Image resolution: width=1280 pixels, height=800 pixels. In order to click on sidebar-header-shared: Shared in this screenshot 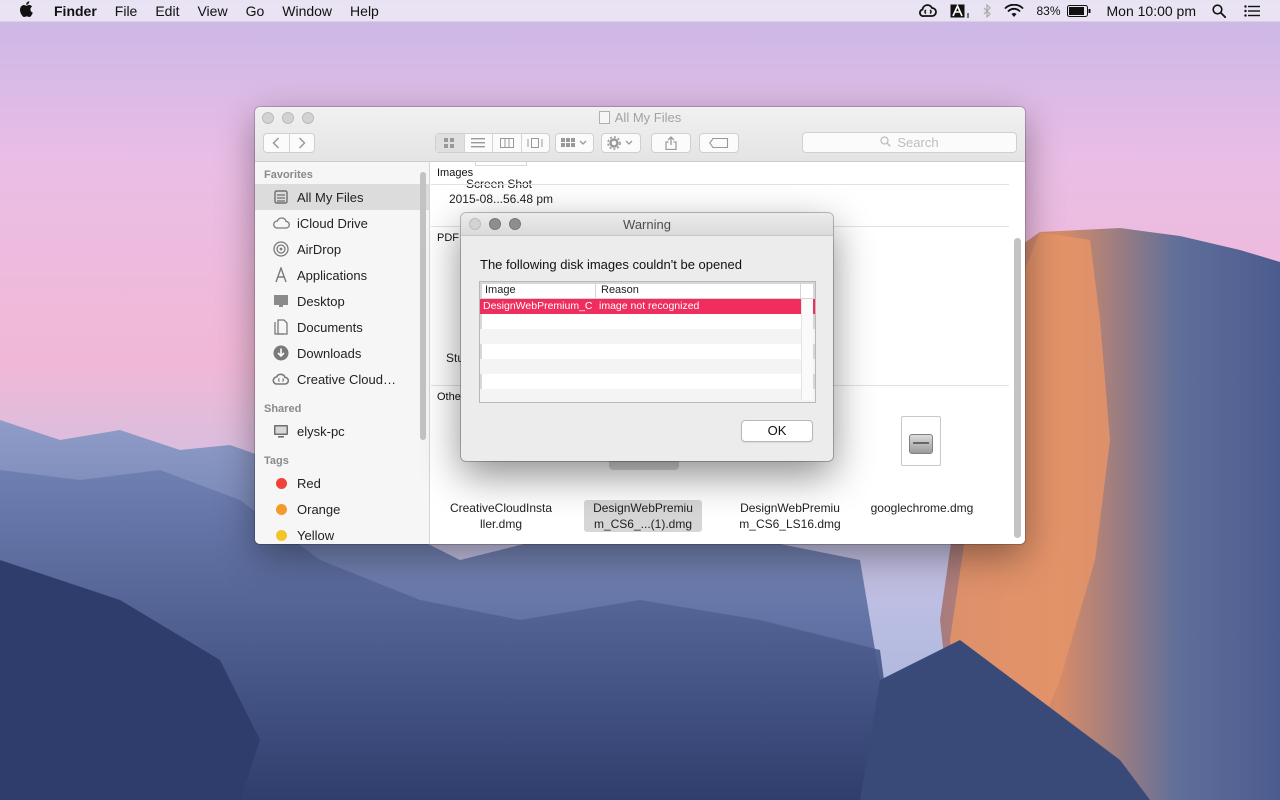, I will do `click(283, 409)`.